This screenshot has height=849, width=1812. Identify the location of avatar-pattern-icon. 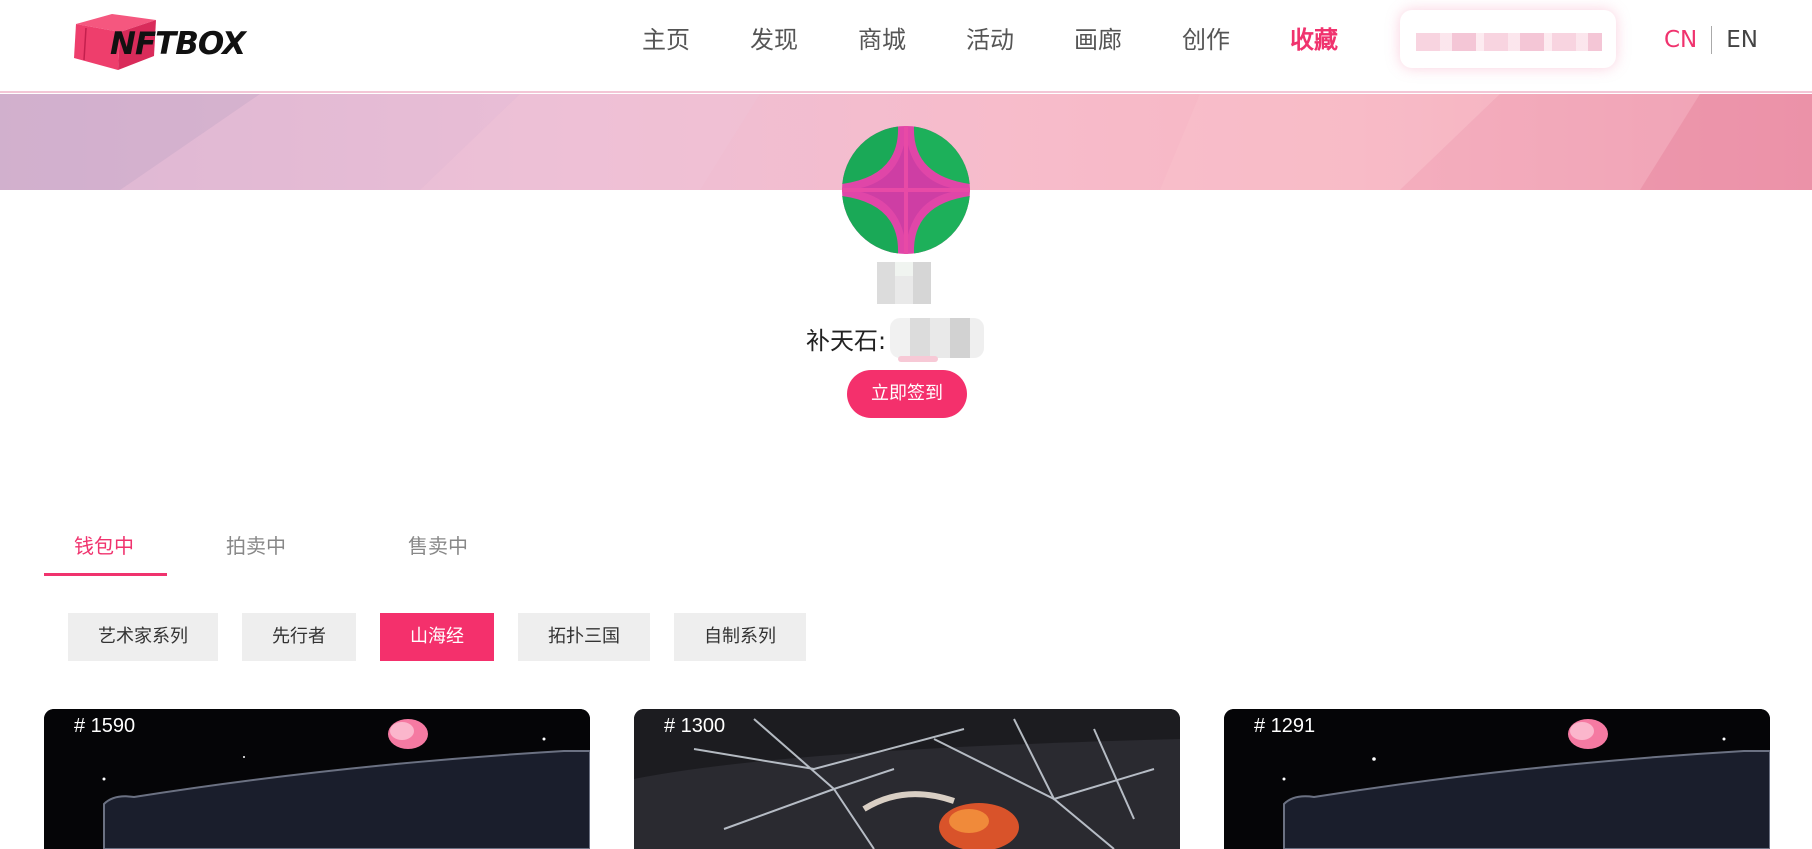
(906, 190).